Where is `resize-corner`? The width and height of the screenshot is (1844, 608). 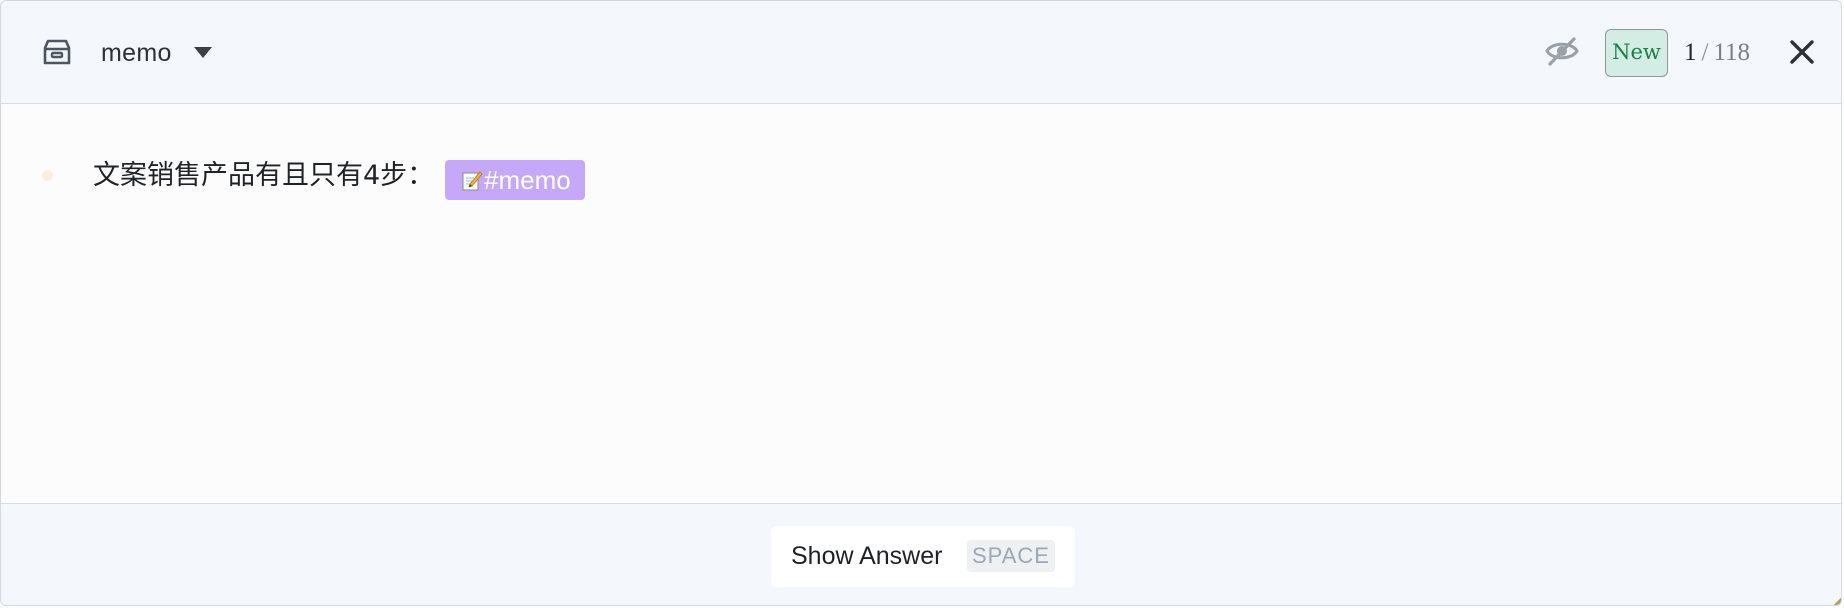
resize-corner is located at coordinates (1837, 601).